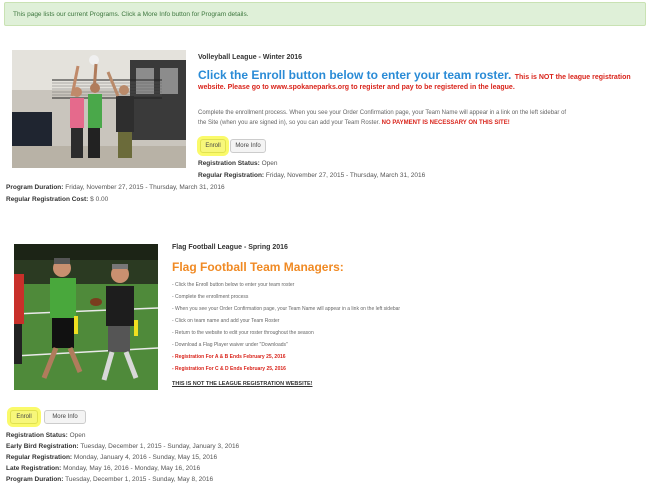  Describe the element at coordinates (65, 417) in the screenshot. I see `flag-more-info-button: More Info` at that location.